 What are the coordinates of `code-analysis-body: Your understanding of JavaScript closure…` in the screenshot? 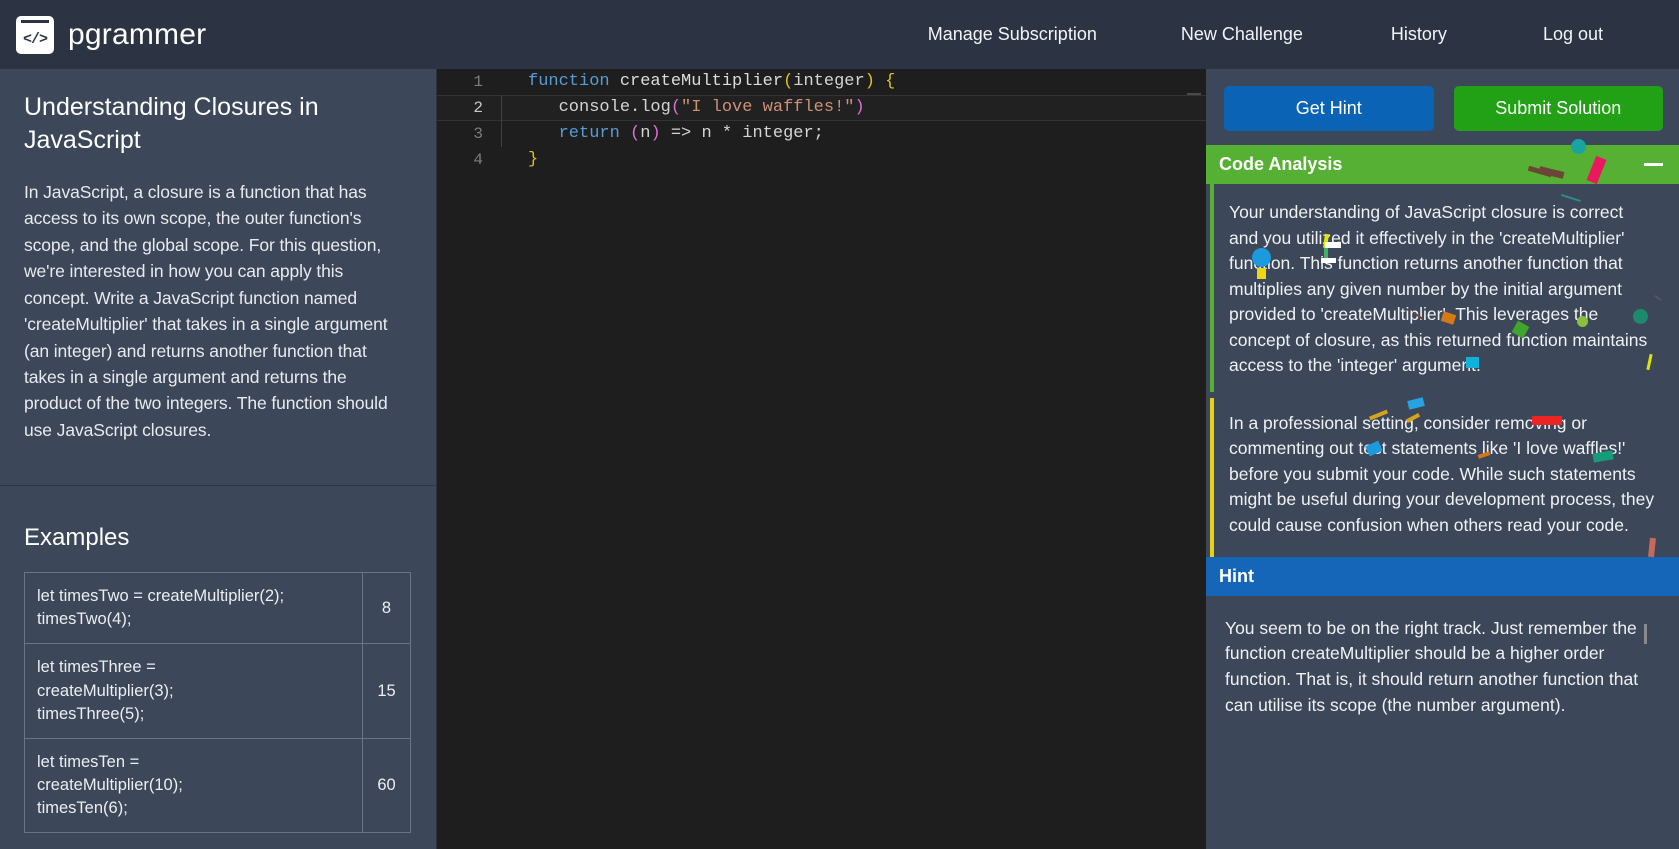 It's located at (1442, 370).